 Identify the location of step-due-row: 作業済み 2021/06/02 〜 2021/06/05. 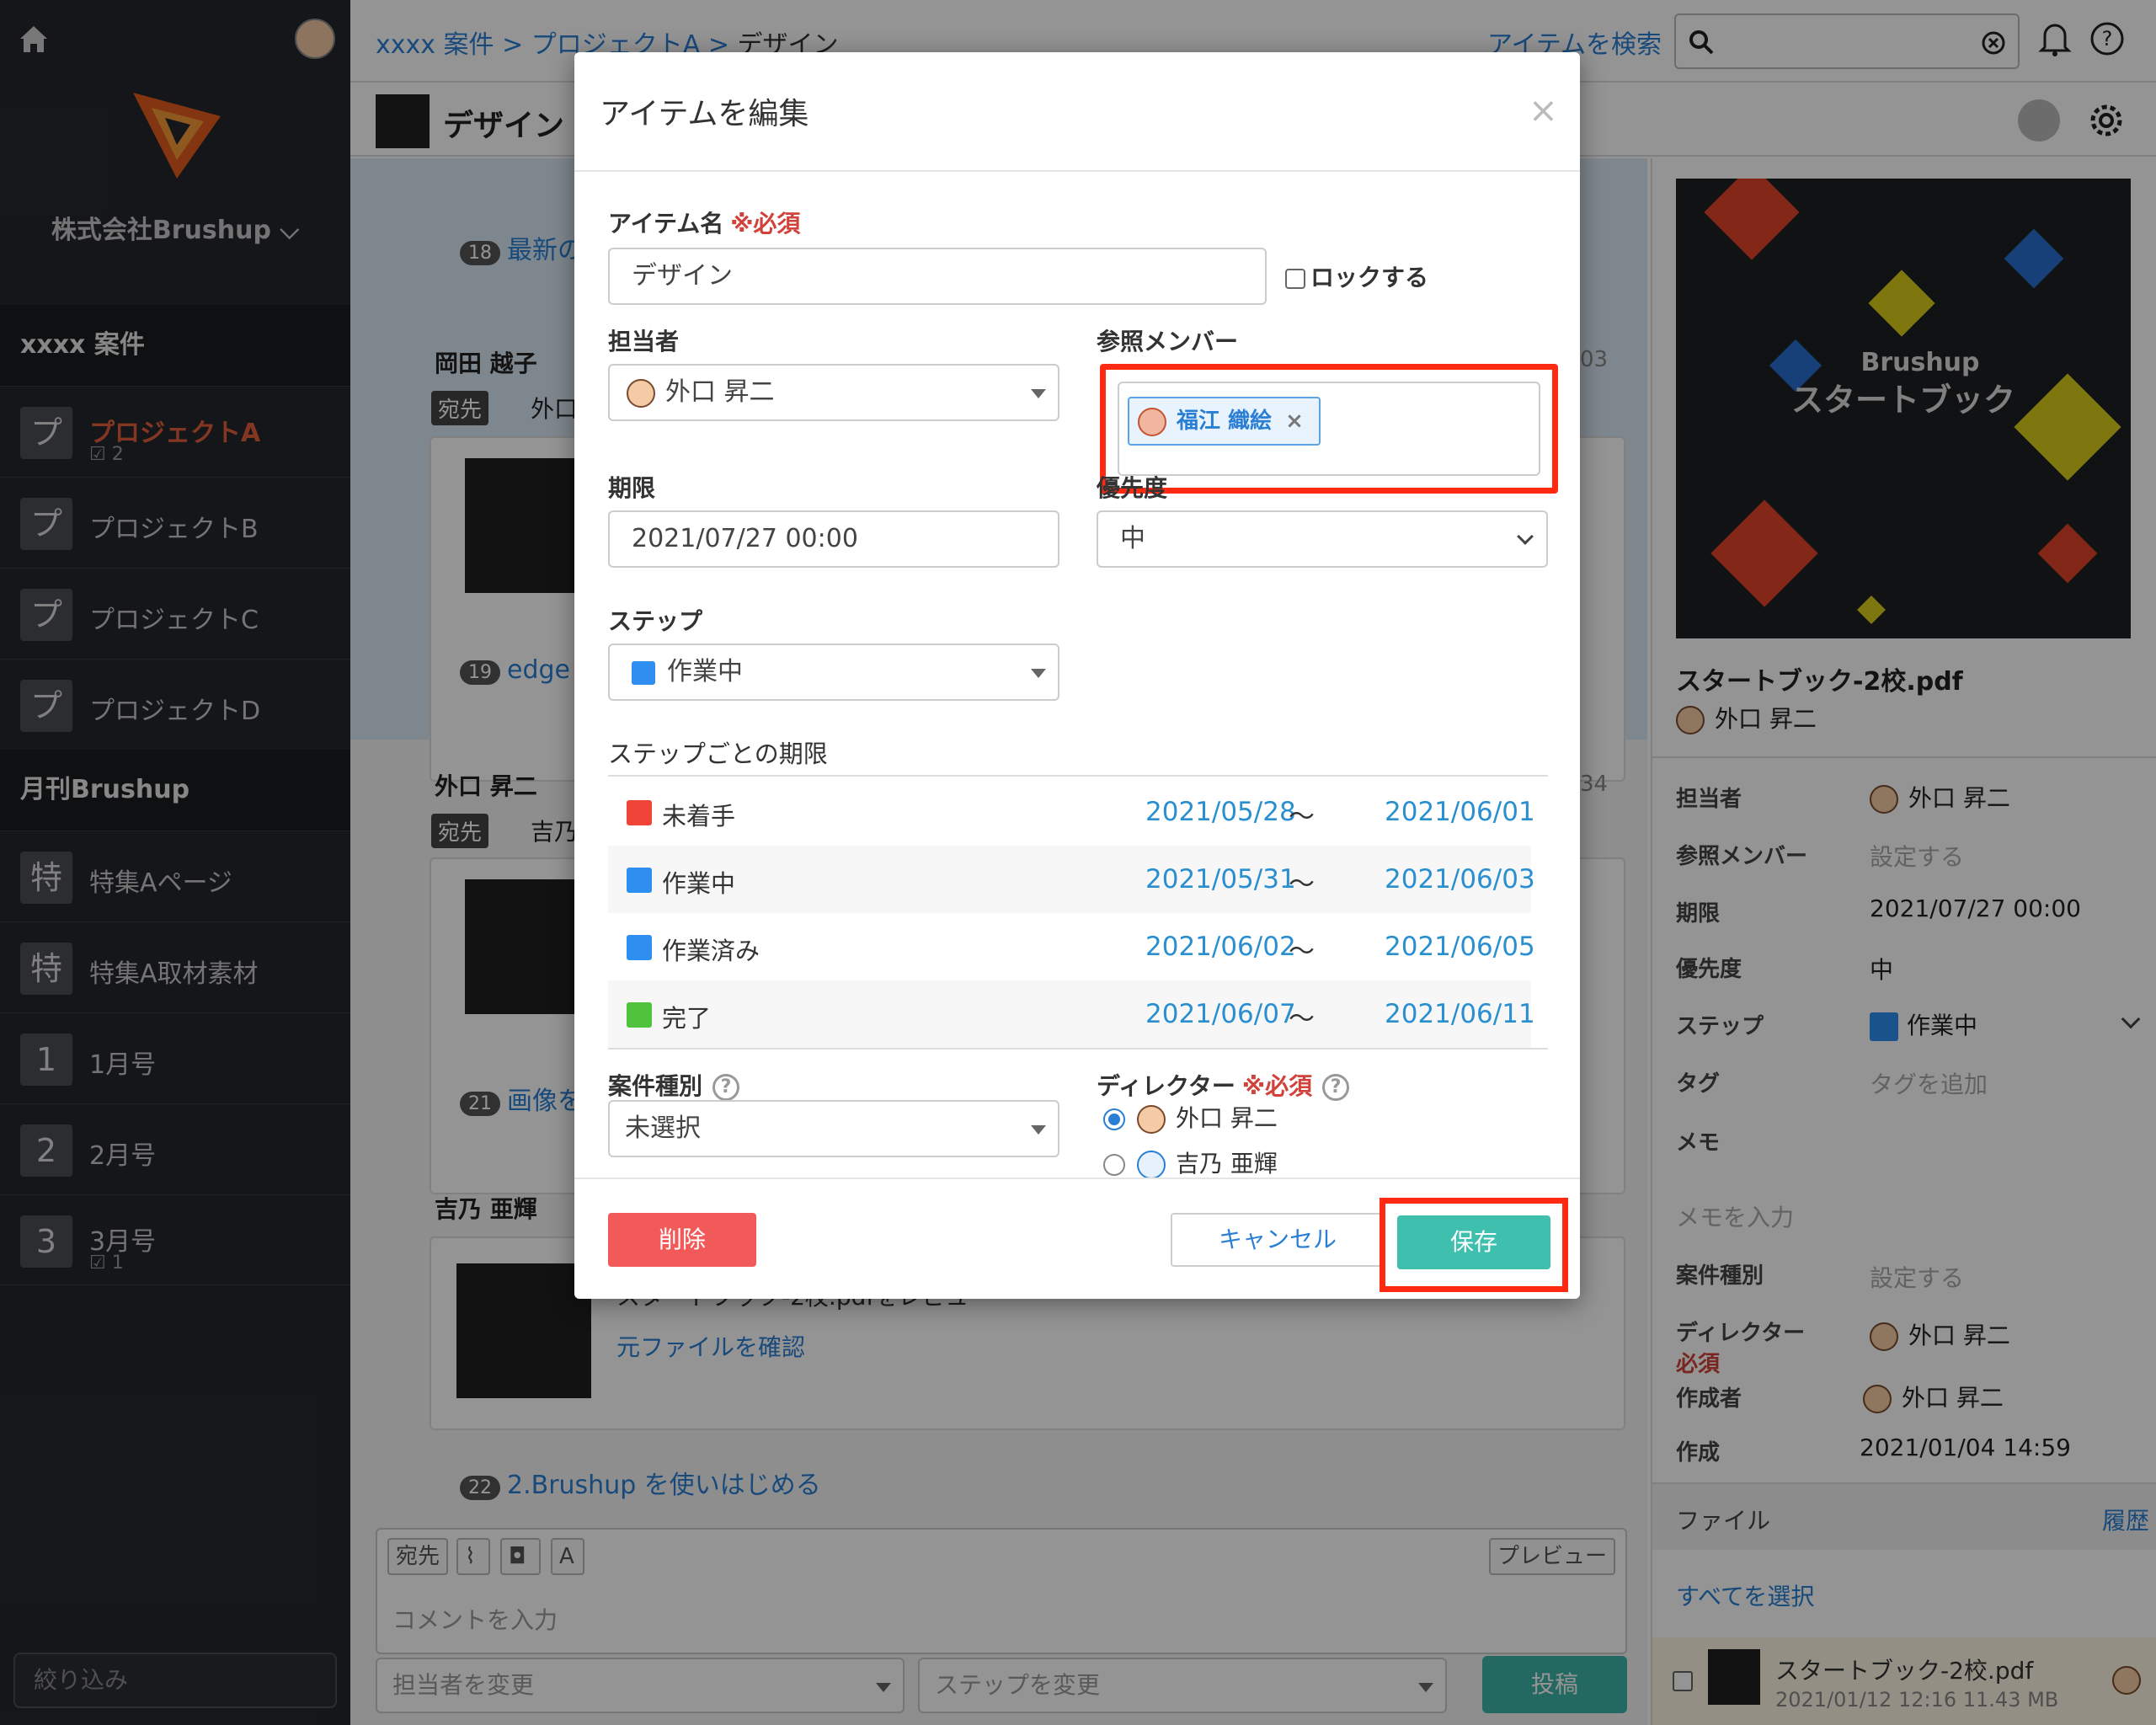
(1071, 946).